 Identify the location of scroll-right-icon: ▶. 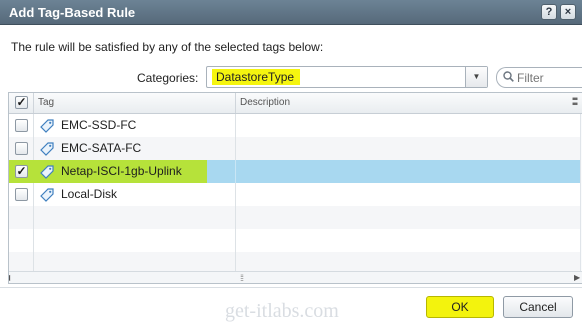
(577, 277).